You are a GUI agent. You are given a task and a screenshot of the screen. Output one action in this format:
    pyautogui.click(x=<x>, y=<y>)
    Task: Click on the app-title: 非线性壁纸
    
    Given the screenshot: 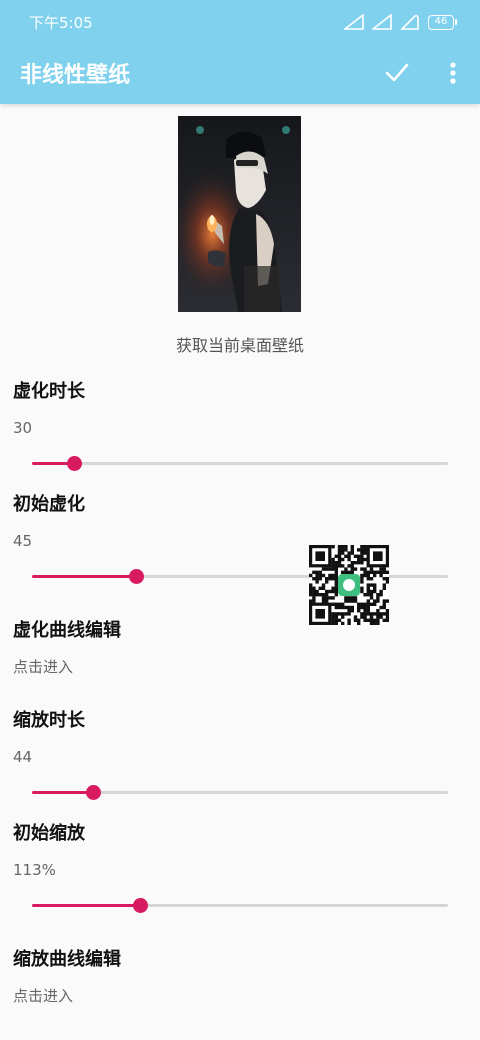 What is the action you would take?
    pyautogui.click(x=75, y=75)
    